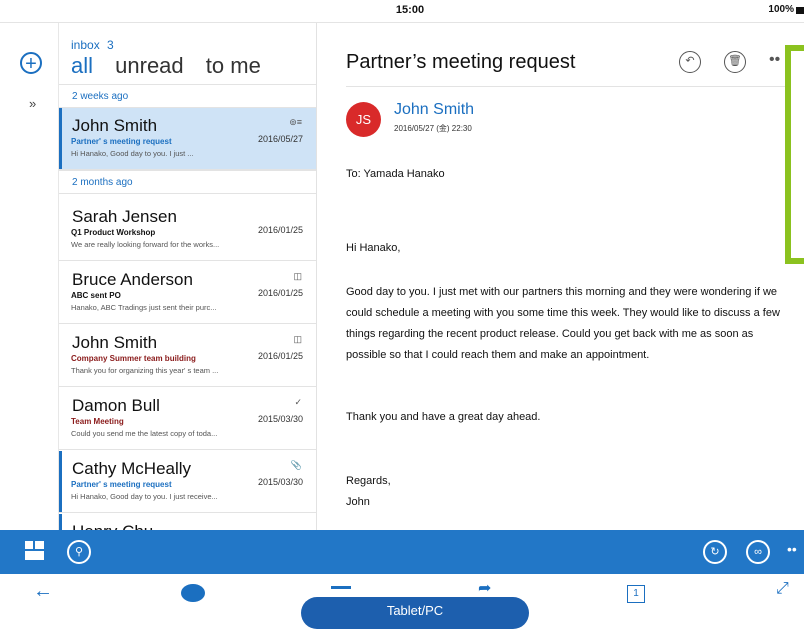  Describe the element at coordinates (368, 481) in the screenshot. I see `body-regards: Regards,` at that location.